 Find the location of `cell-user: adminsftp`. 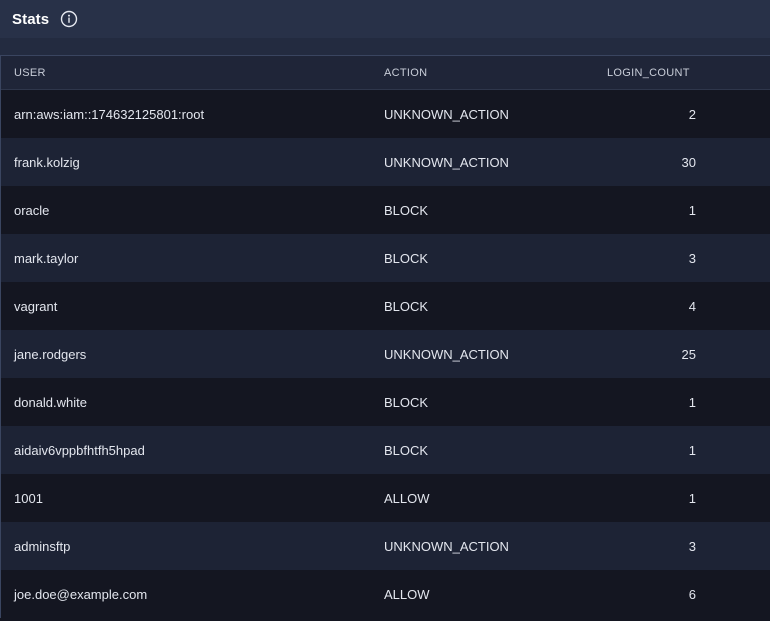

cell-user: adminsftp is located at coordinates (42, 546).